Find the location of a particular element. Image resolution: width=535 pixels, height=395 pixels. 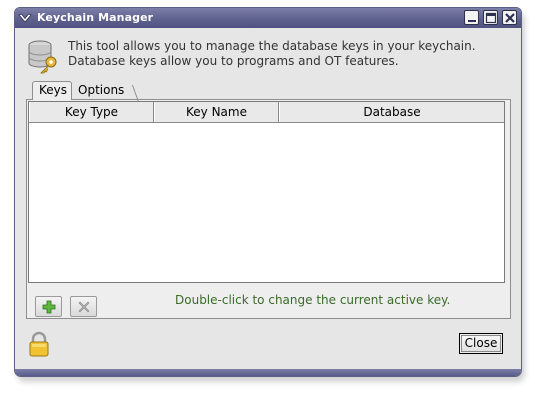

column-header-database: Database is located at coordinates (391, 112).